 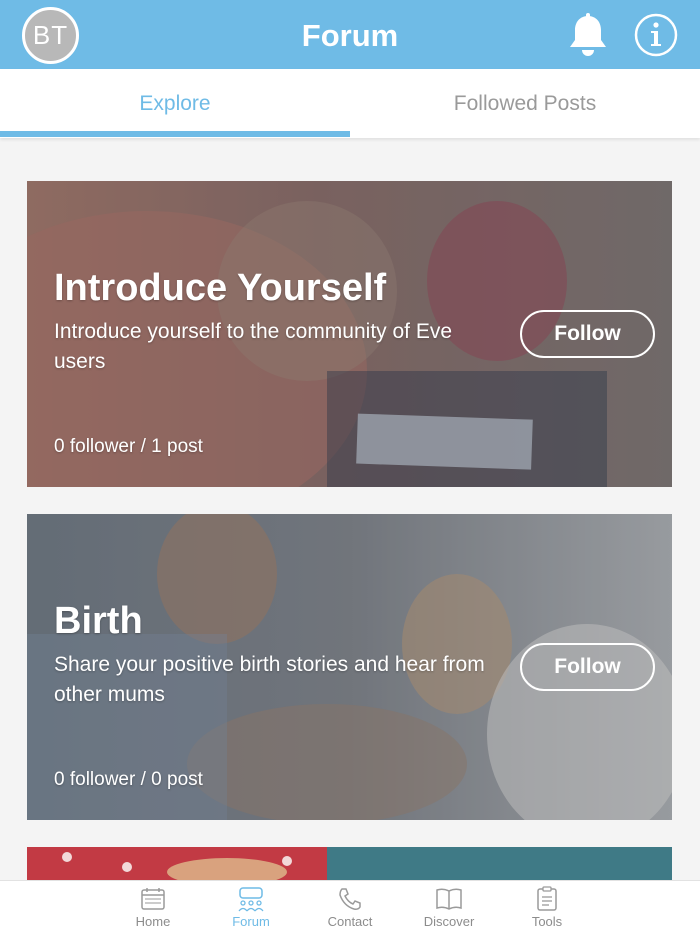 I want to click on nav-tools: Tools, so click(x=547, y=907).